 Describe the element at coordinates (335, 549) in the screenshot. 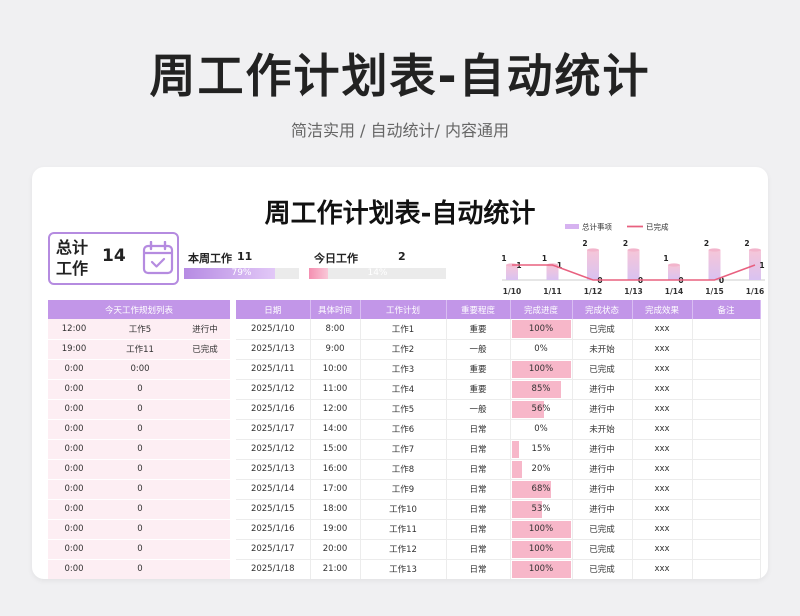

I see `time-cell: 20:00` at that location.